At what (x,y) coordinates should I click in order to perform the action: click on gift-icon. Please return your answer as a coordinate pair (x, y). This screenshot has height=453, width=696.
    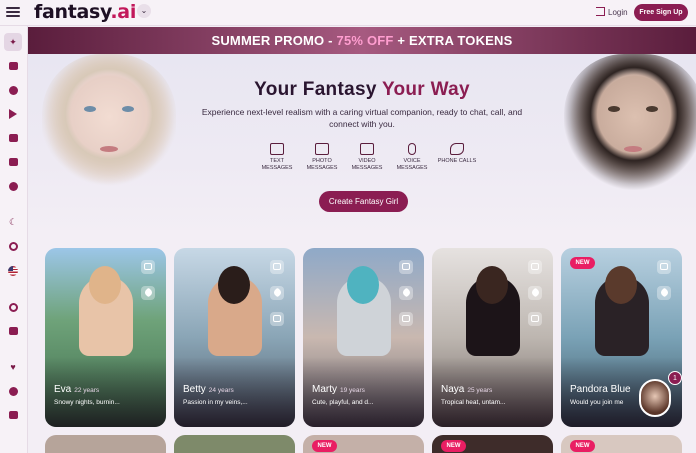
    Looking at the image, I should click on (13, 162).